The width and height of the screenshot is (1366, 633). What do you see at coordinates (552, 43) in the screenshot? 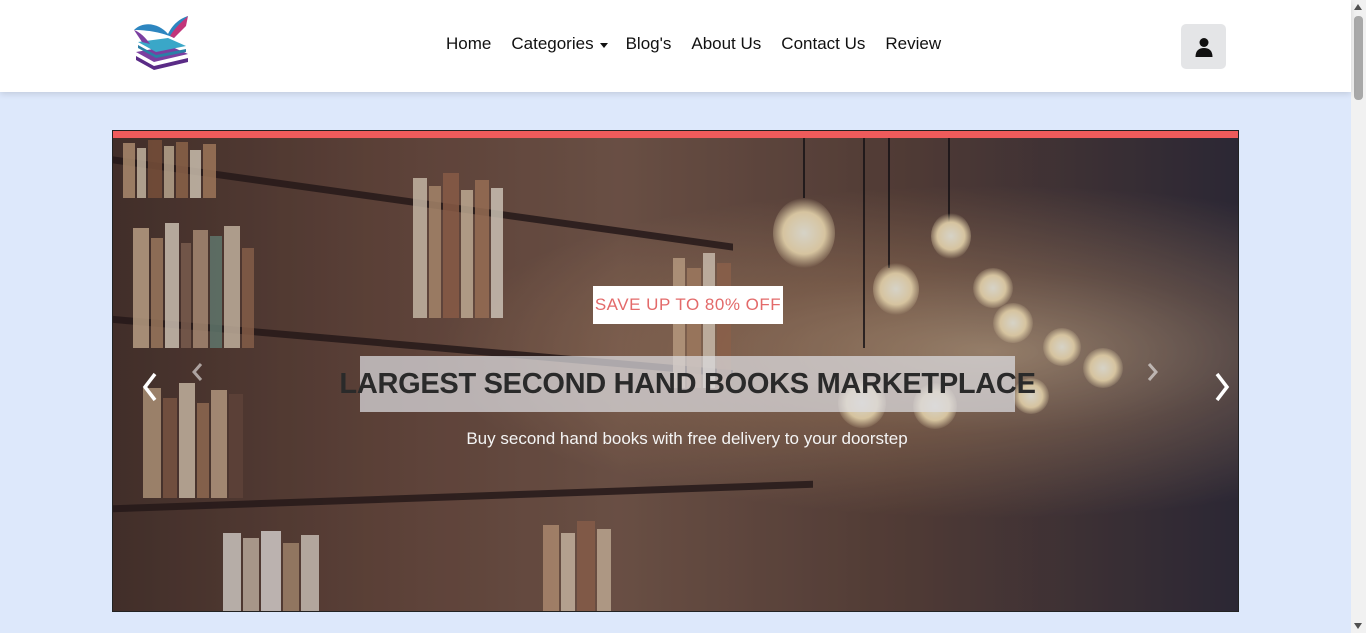
I see `nav-categories-label: Categories` at bounding box center [552, 43].